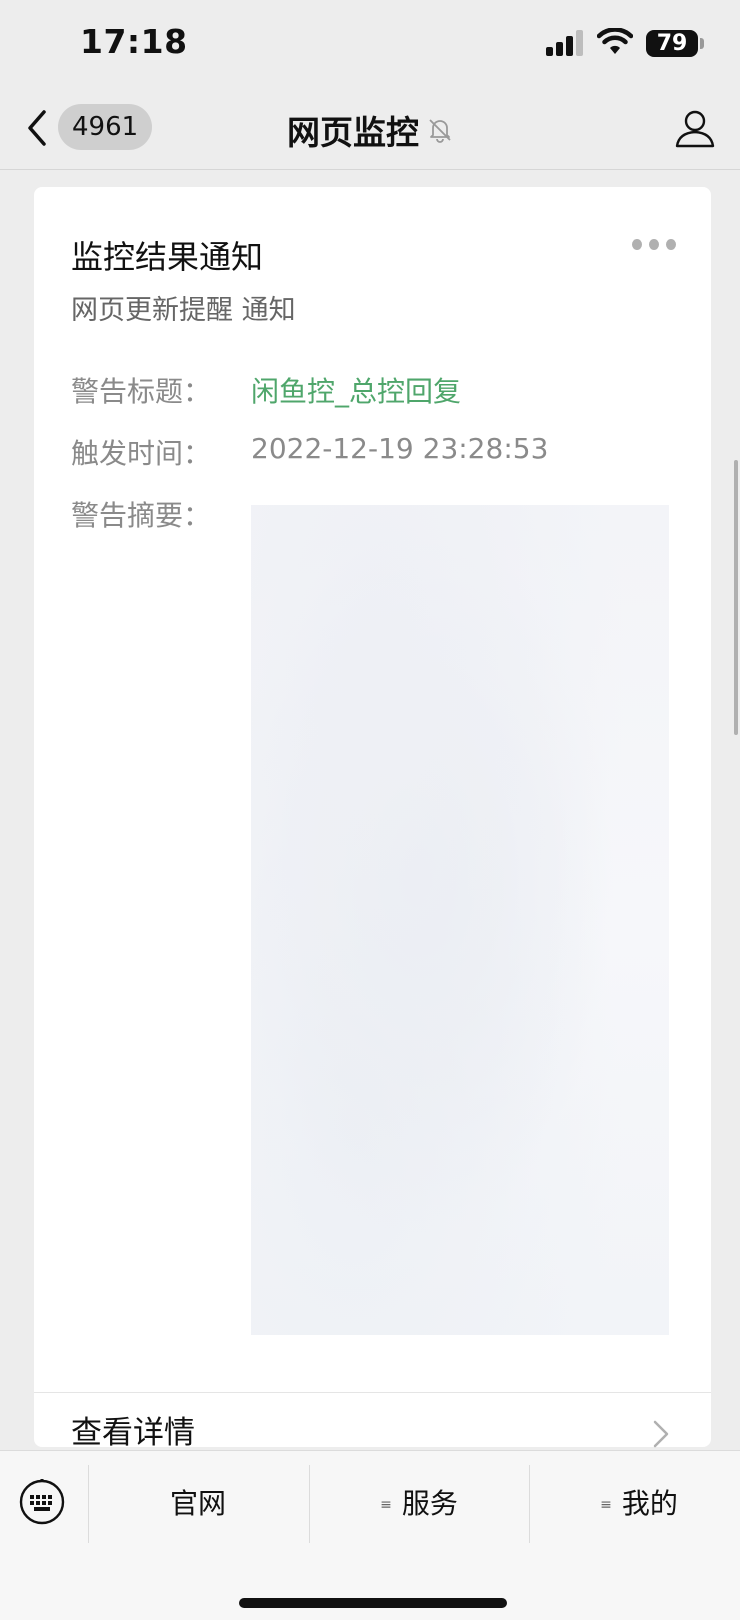  Describe the element at coordinates (429, 1503) in the screenshot. I see `menu-item-label: 服务` at that location.